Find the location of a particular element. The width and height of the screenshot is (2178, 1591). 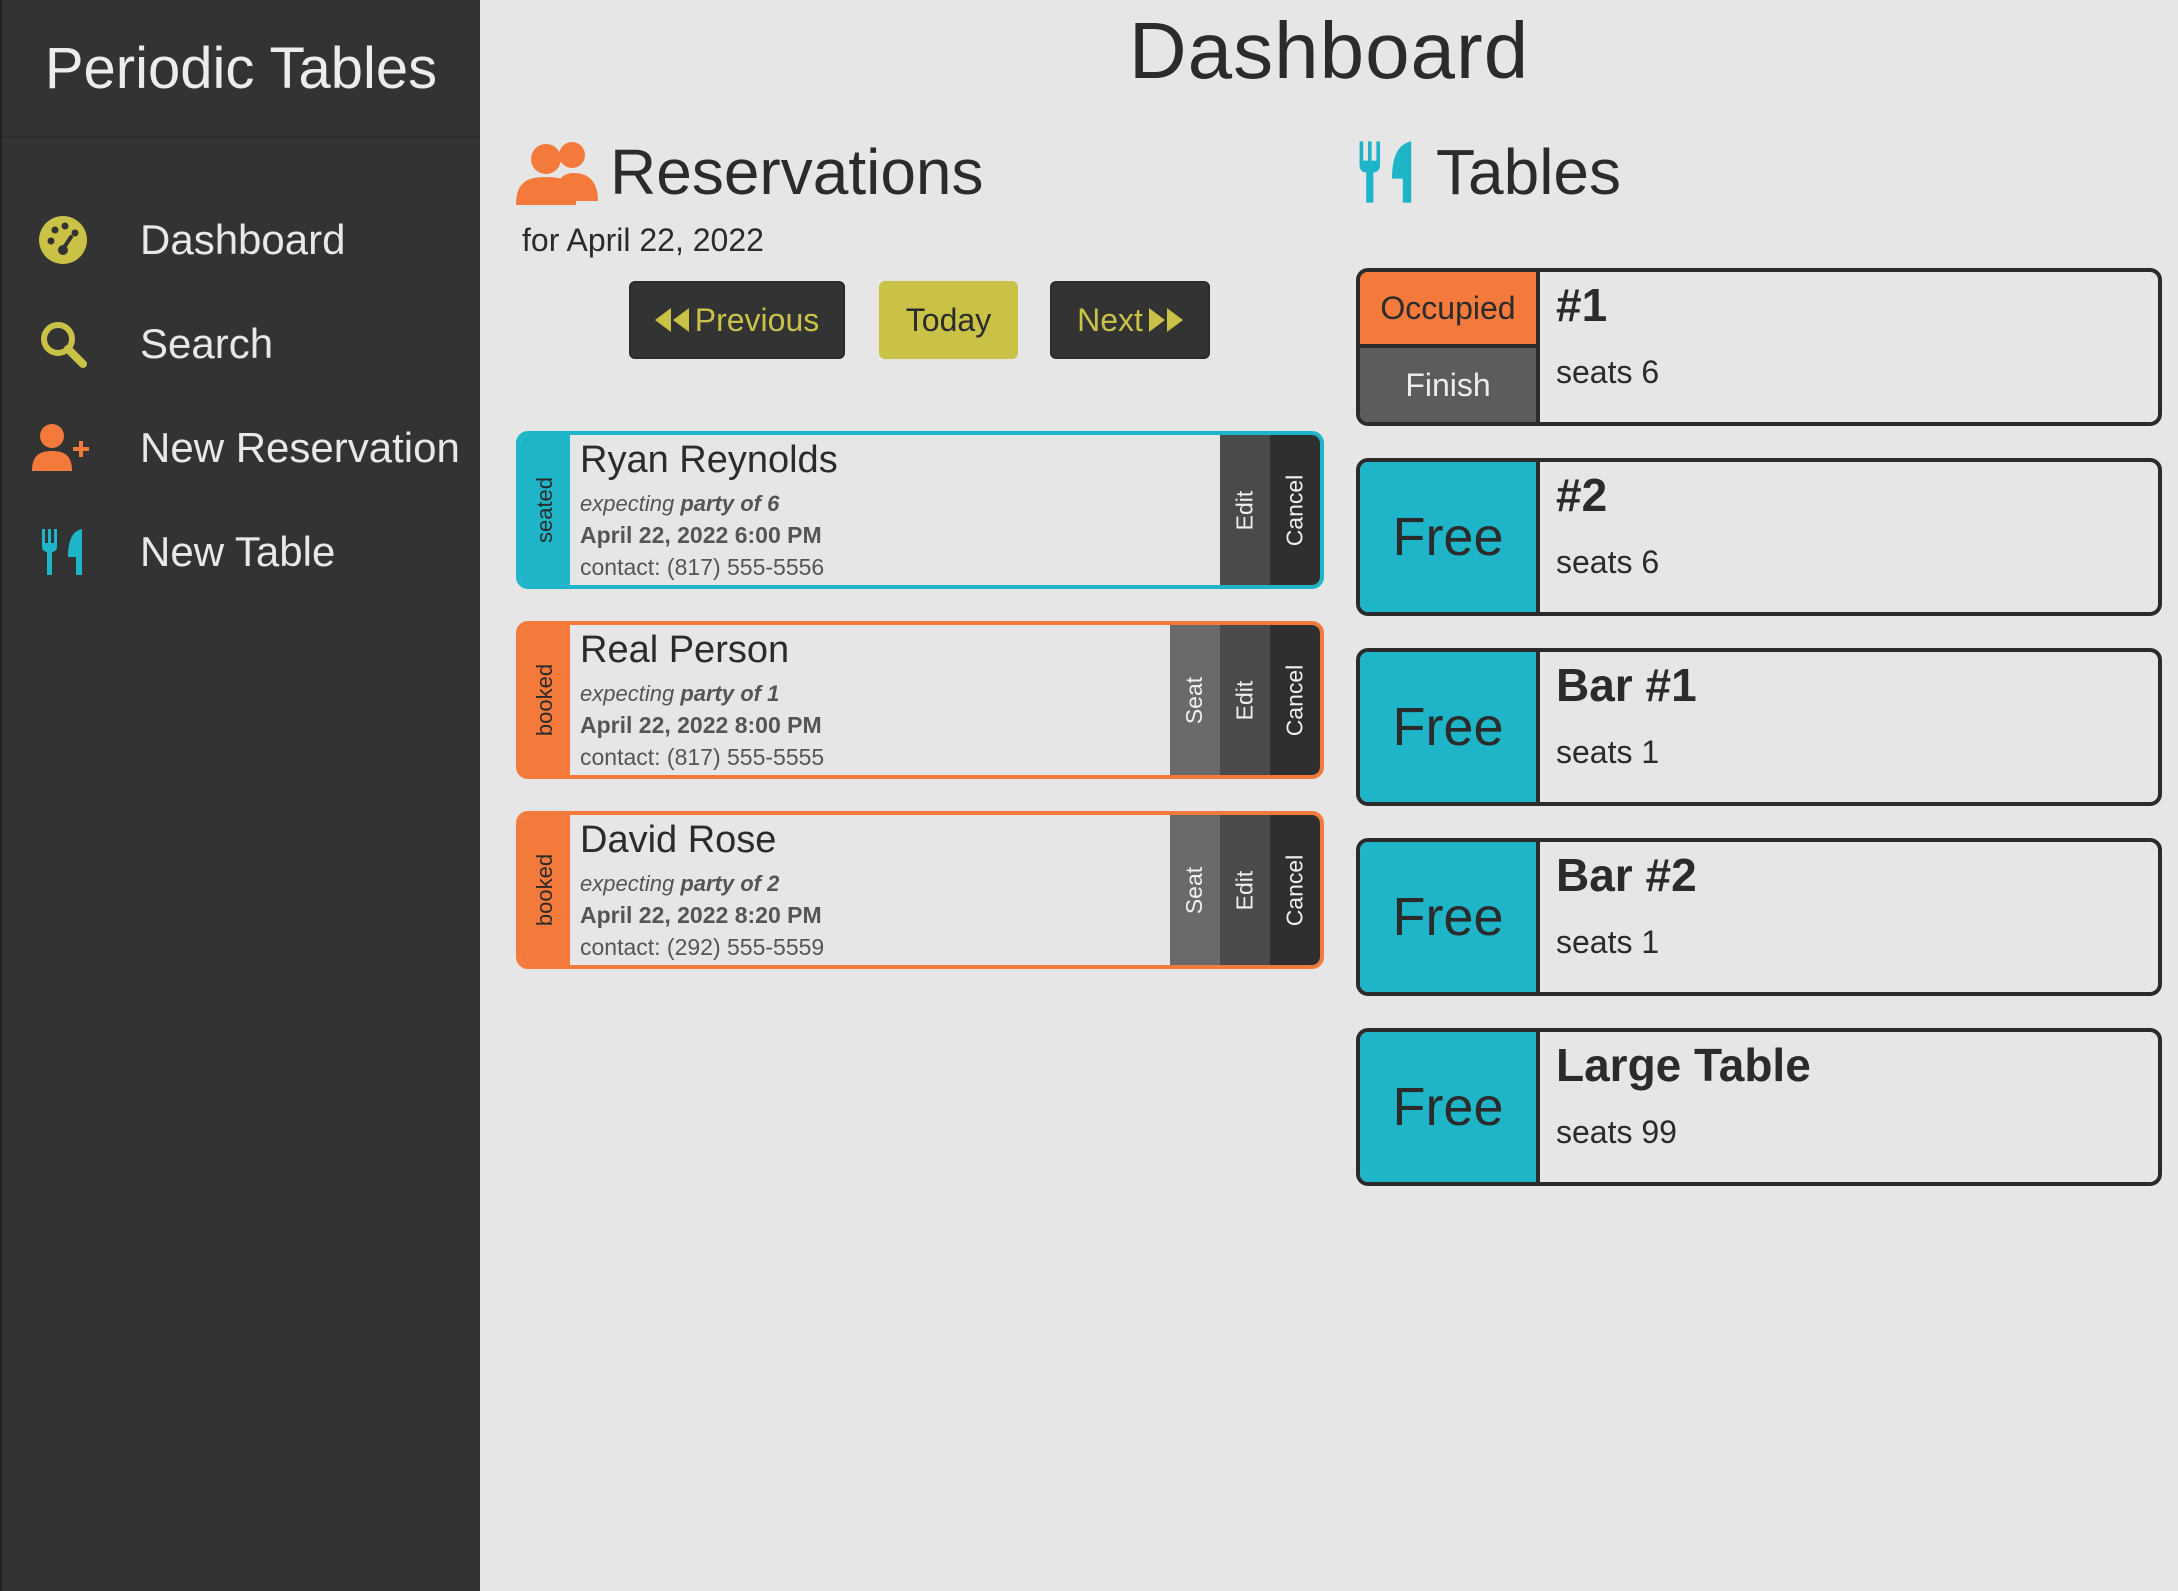

table-card: Free Bar #1 seats 1 is located at coordinates (1759, 727).